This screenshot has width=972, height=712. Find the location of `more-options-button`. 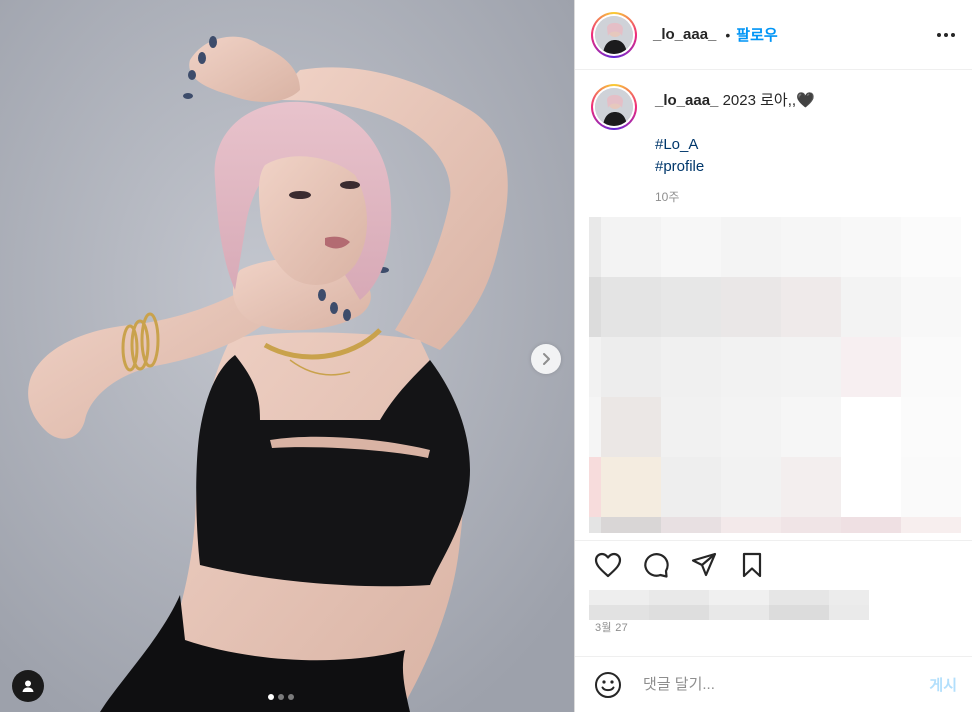

more-options-button is located at coordinates (946, 35).